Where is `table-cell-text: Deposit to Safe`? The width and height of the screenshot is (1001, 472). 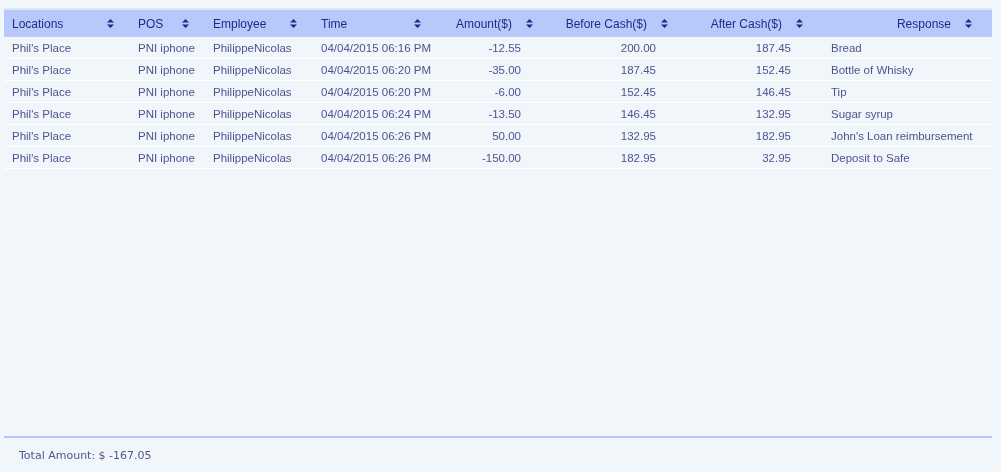 table-cell-text: Deposit to Safe is located at coordinates (870, 157).